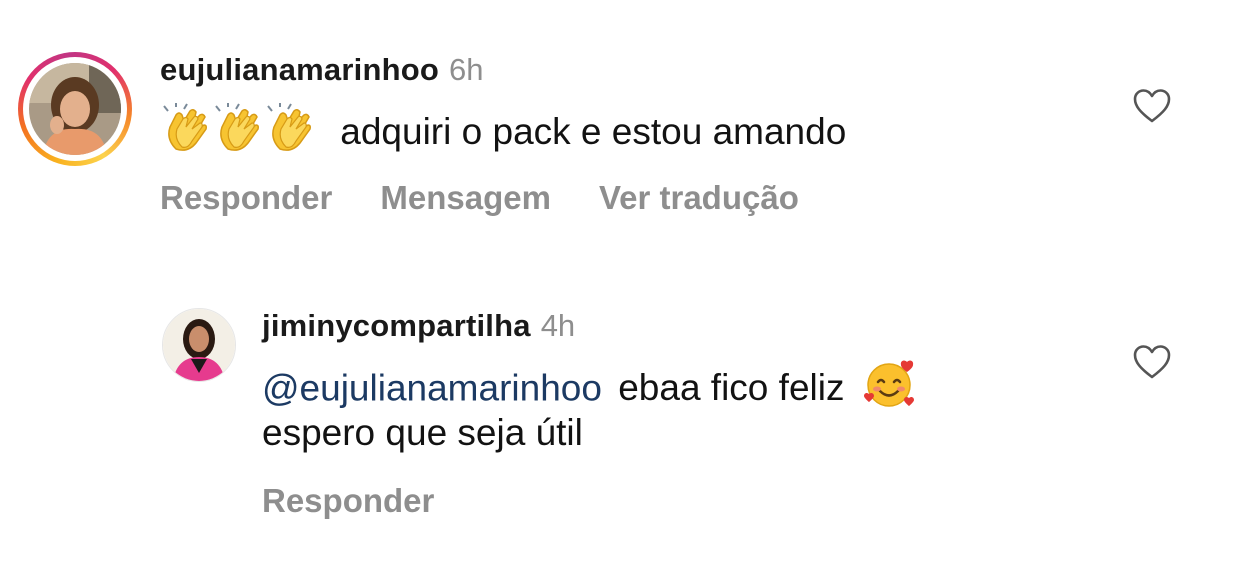 This screenshot has width=1242, height=567. I want to click on mention-link: @eujulianamarinhoo, so click(432, 387).